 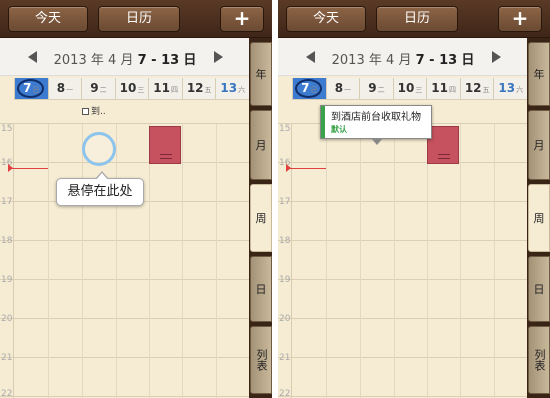 What do you see at coordinates (95, 112) in the screenshot?
I see `all-day-event-chip: 到..` at bounding box center [95, 112].